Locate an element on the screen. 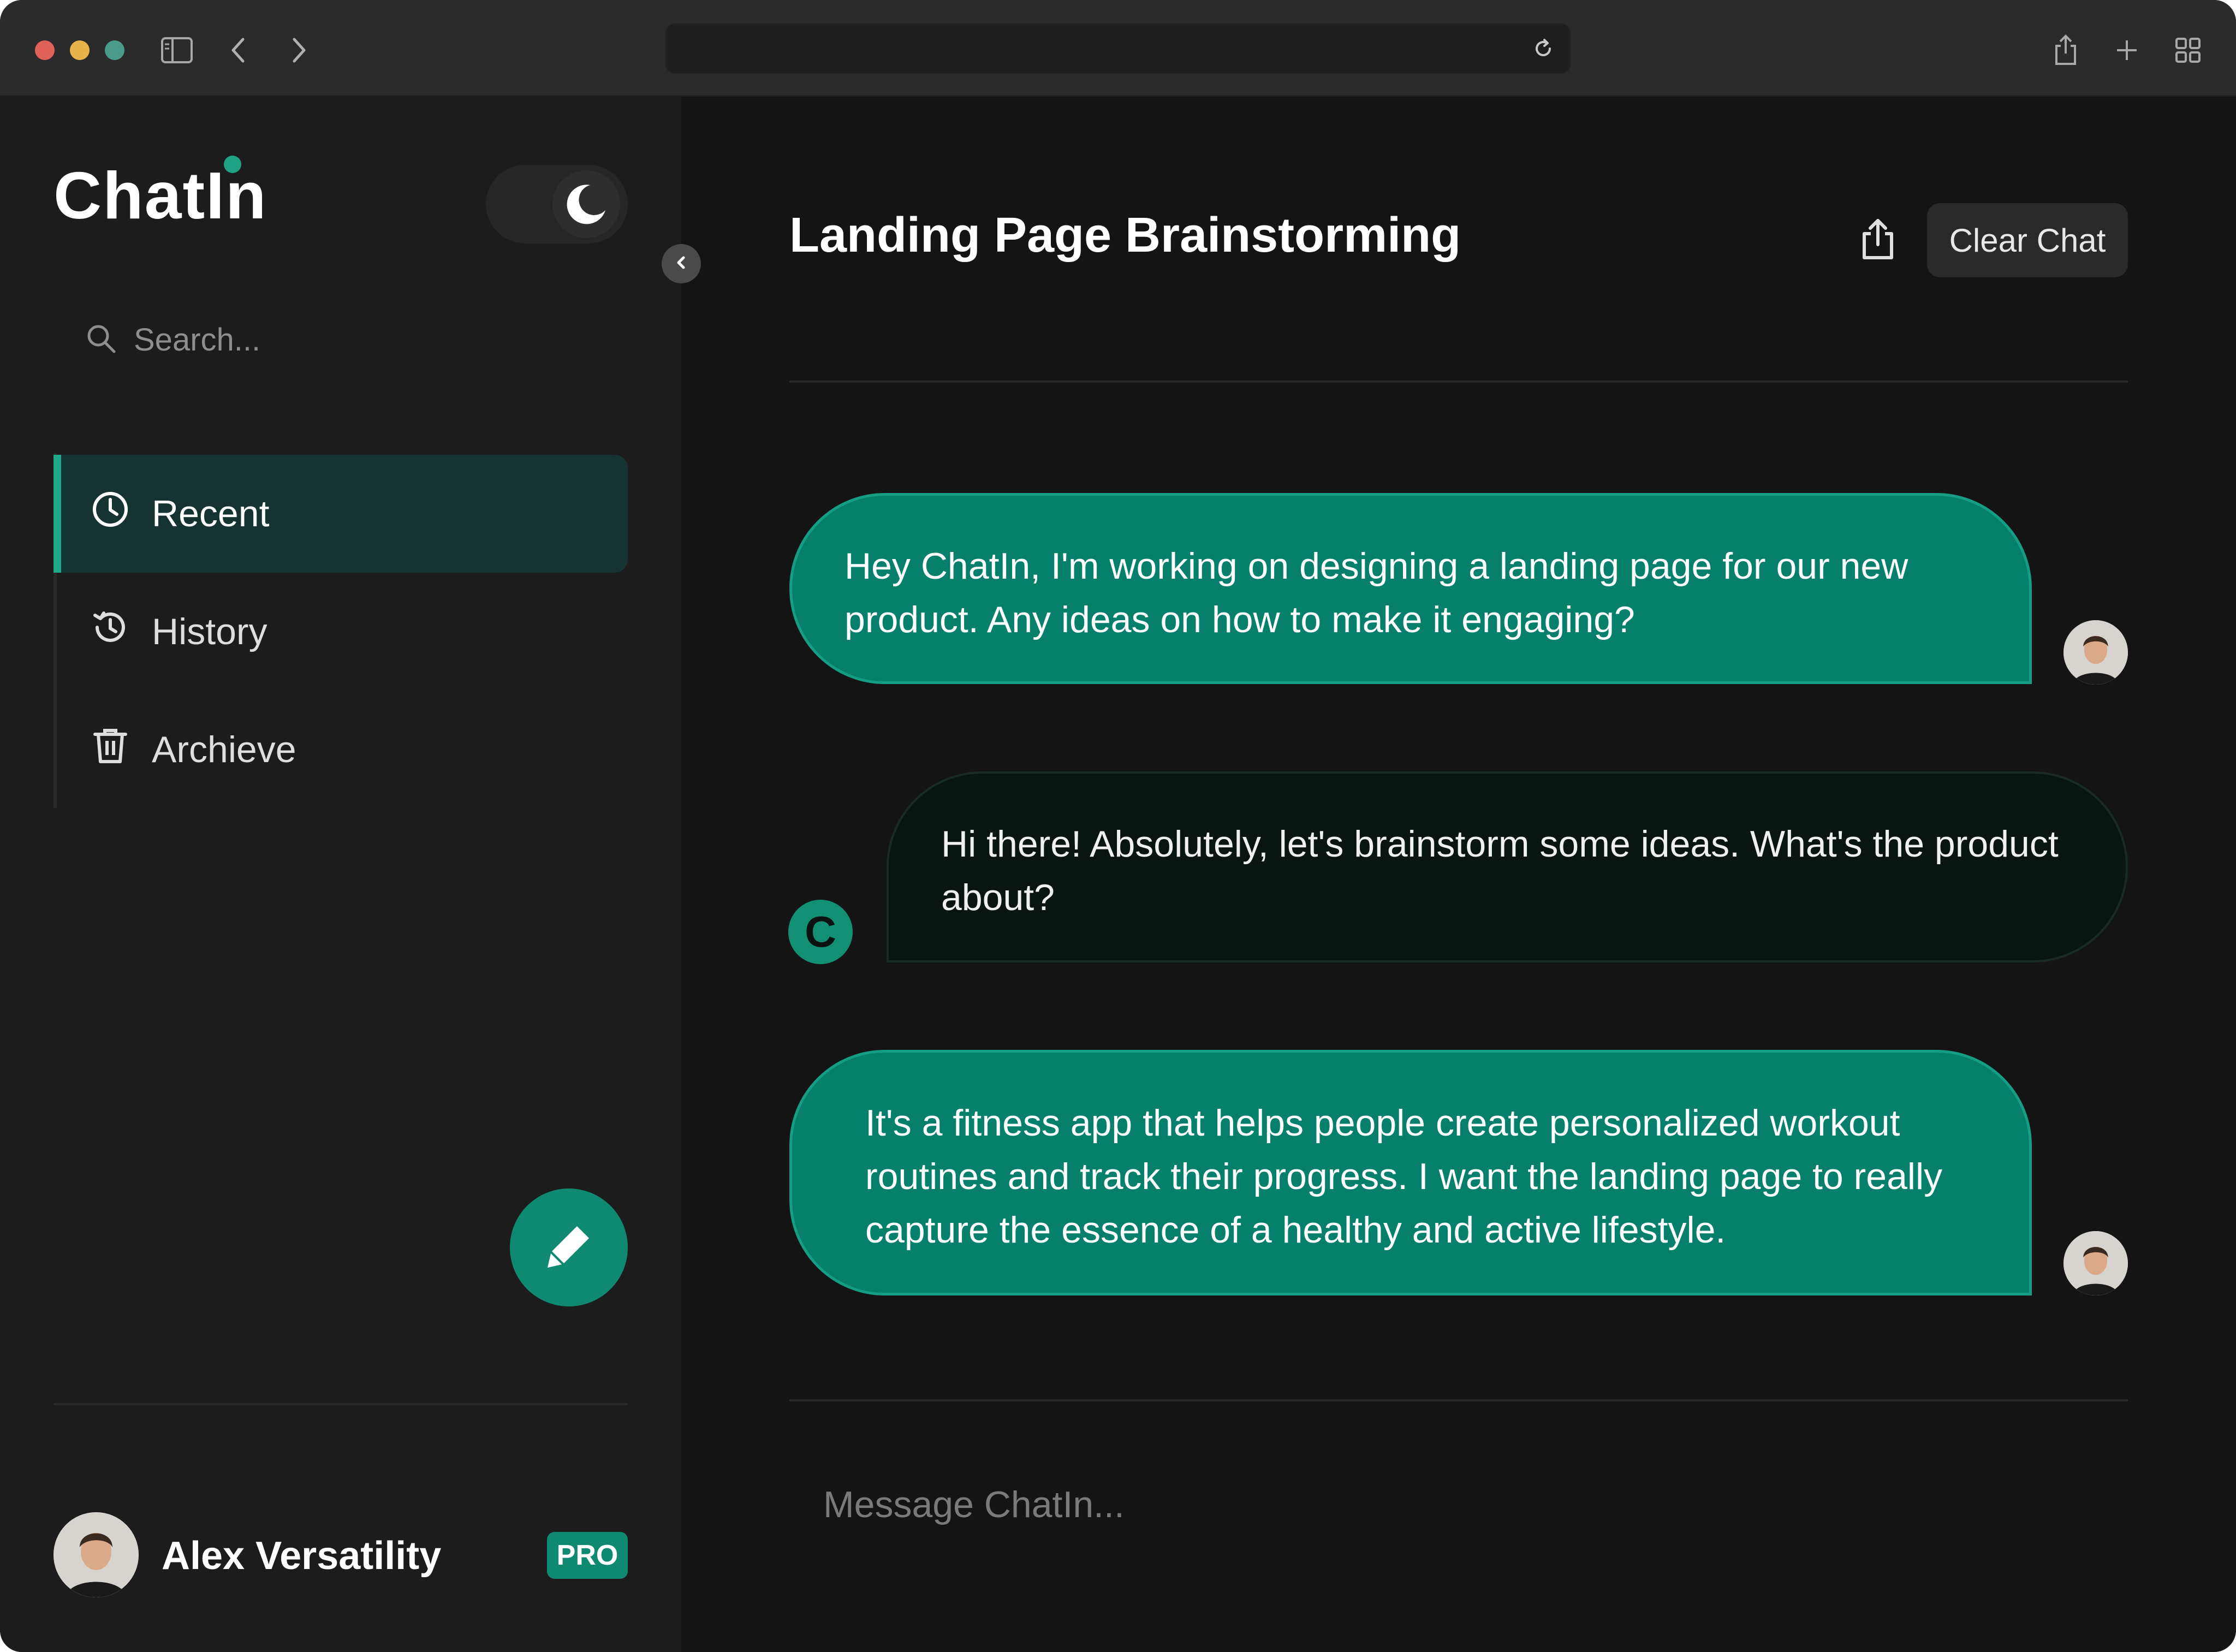  header-divider is located at coordinates (1458, 382).